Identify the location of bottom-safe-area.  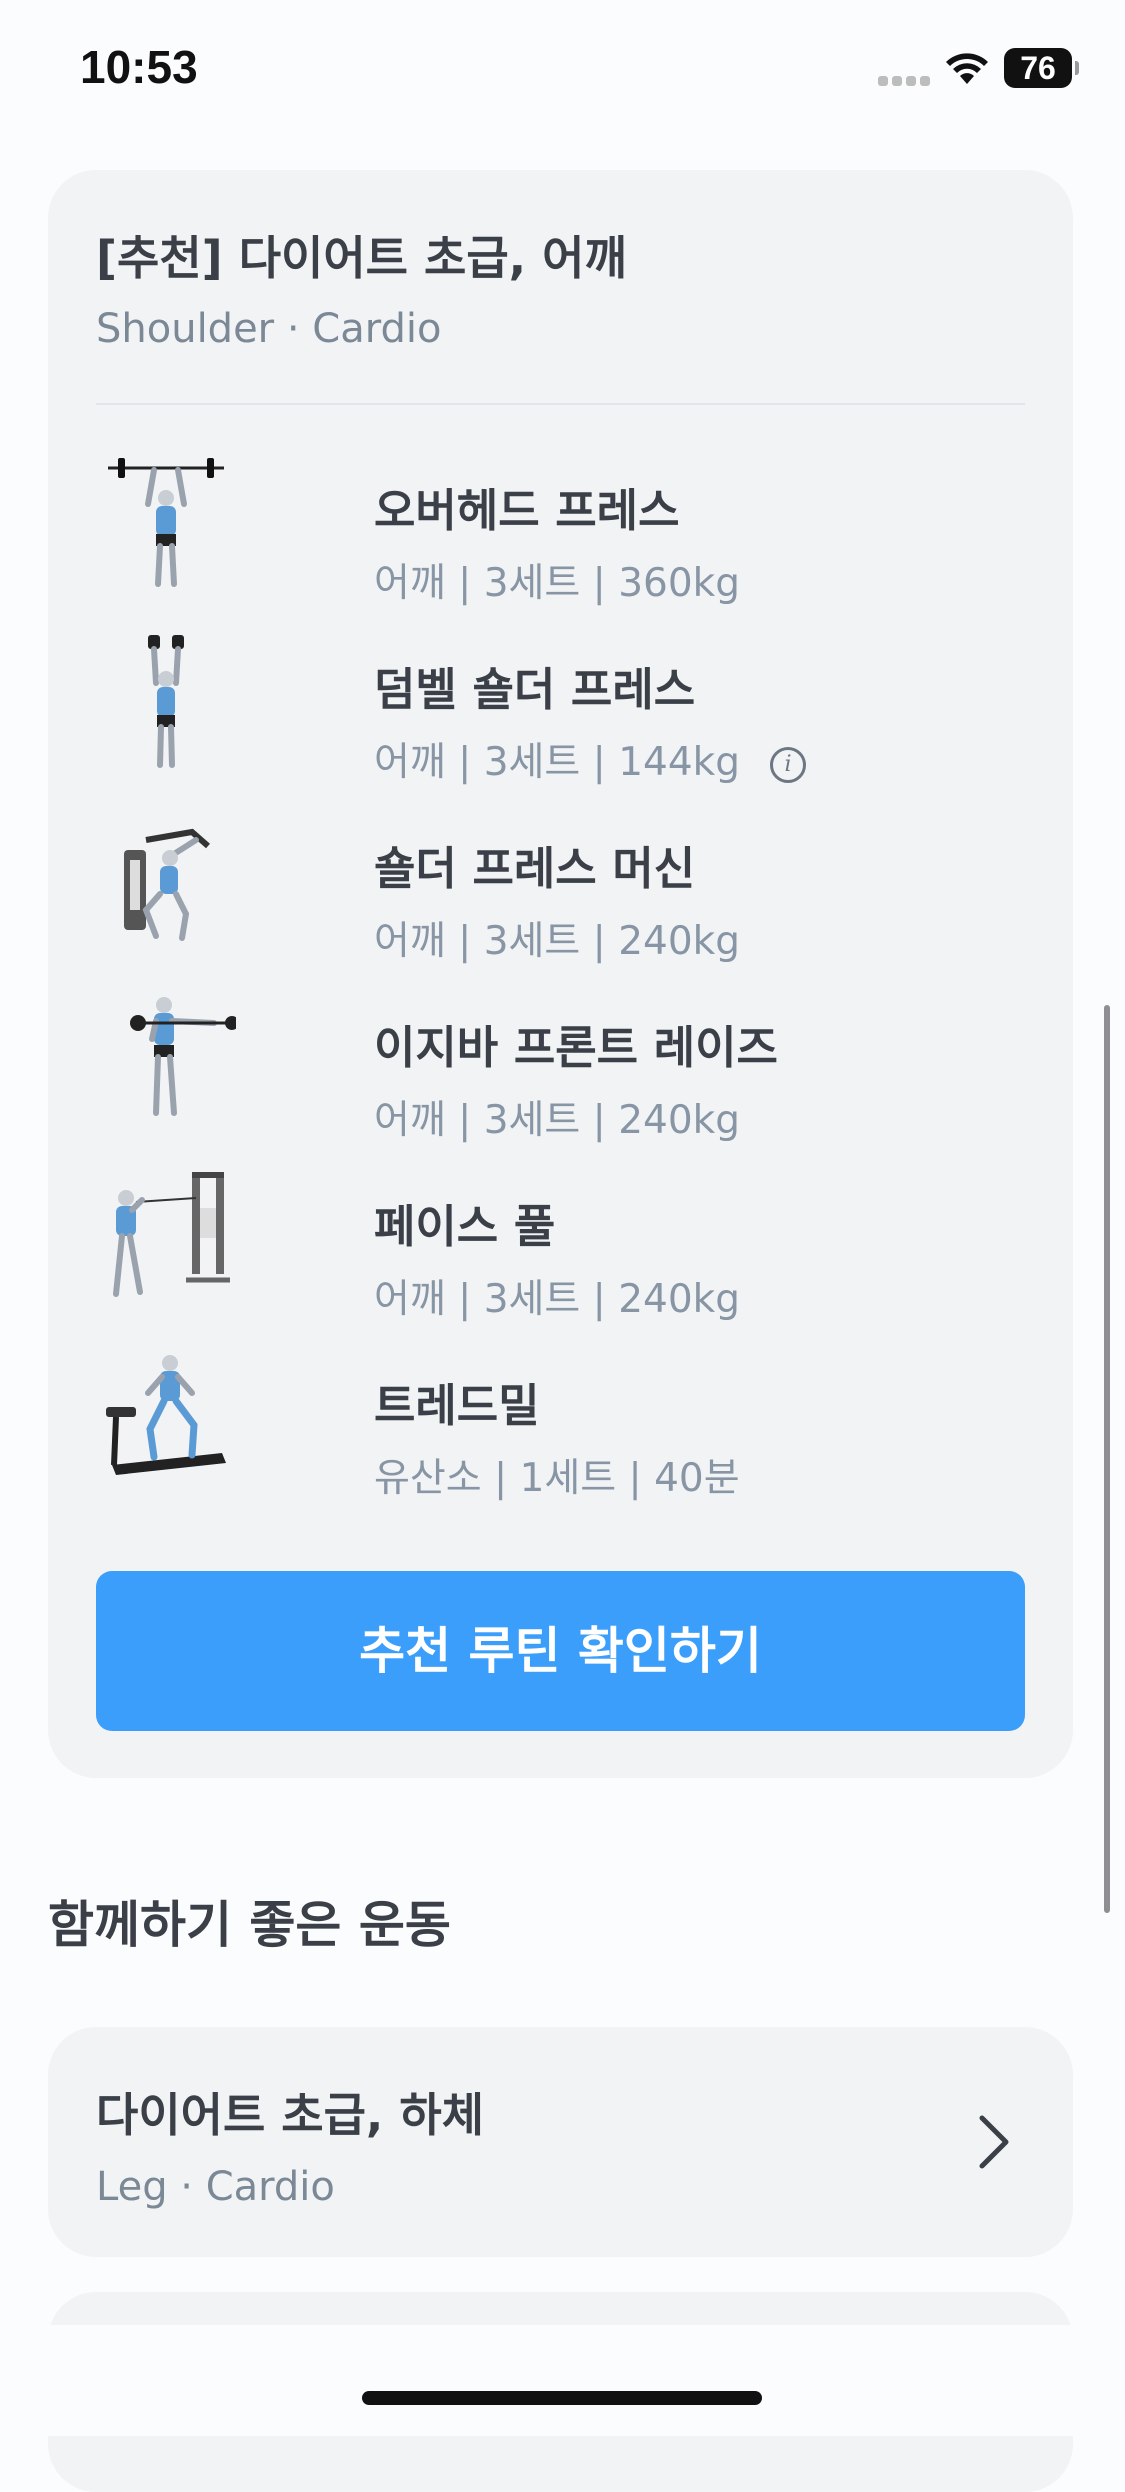
(562, 2380).